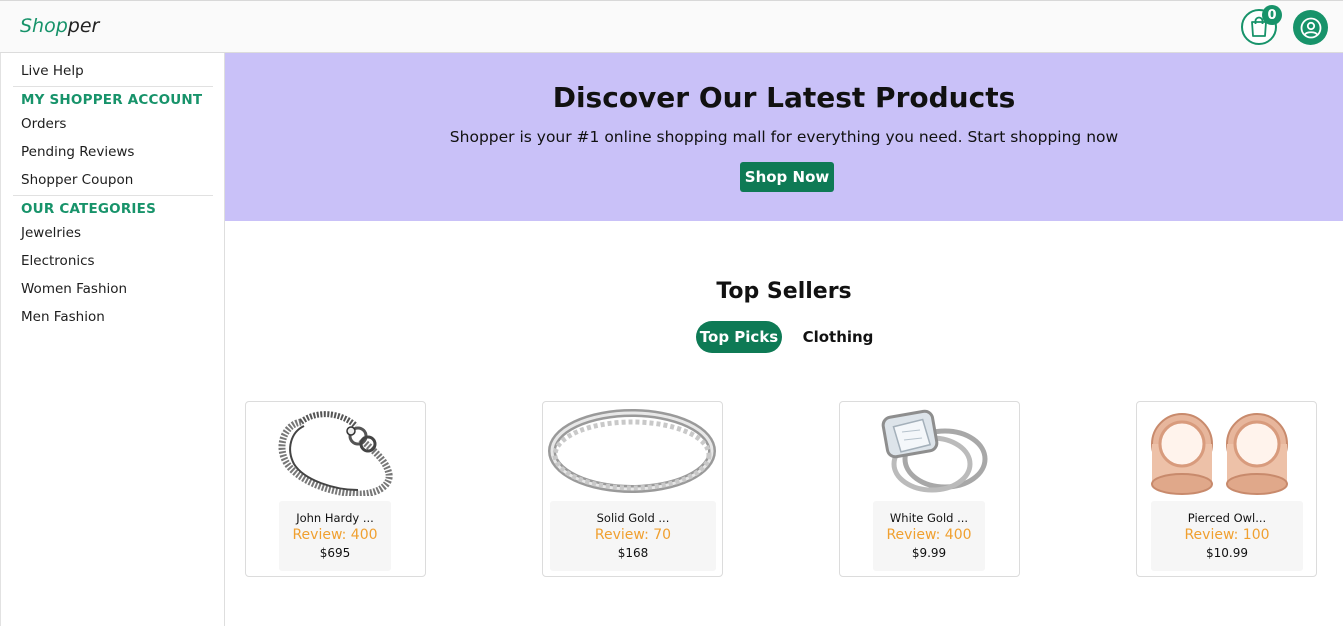 The width and height of the screenshot is (1343, 626). I want to click on eternity-band-image, so click(632, 451).